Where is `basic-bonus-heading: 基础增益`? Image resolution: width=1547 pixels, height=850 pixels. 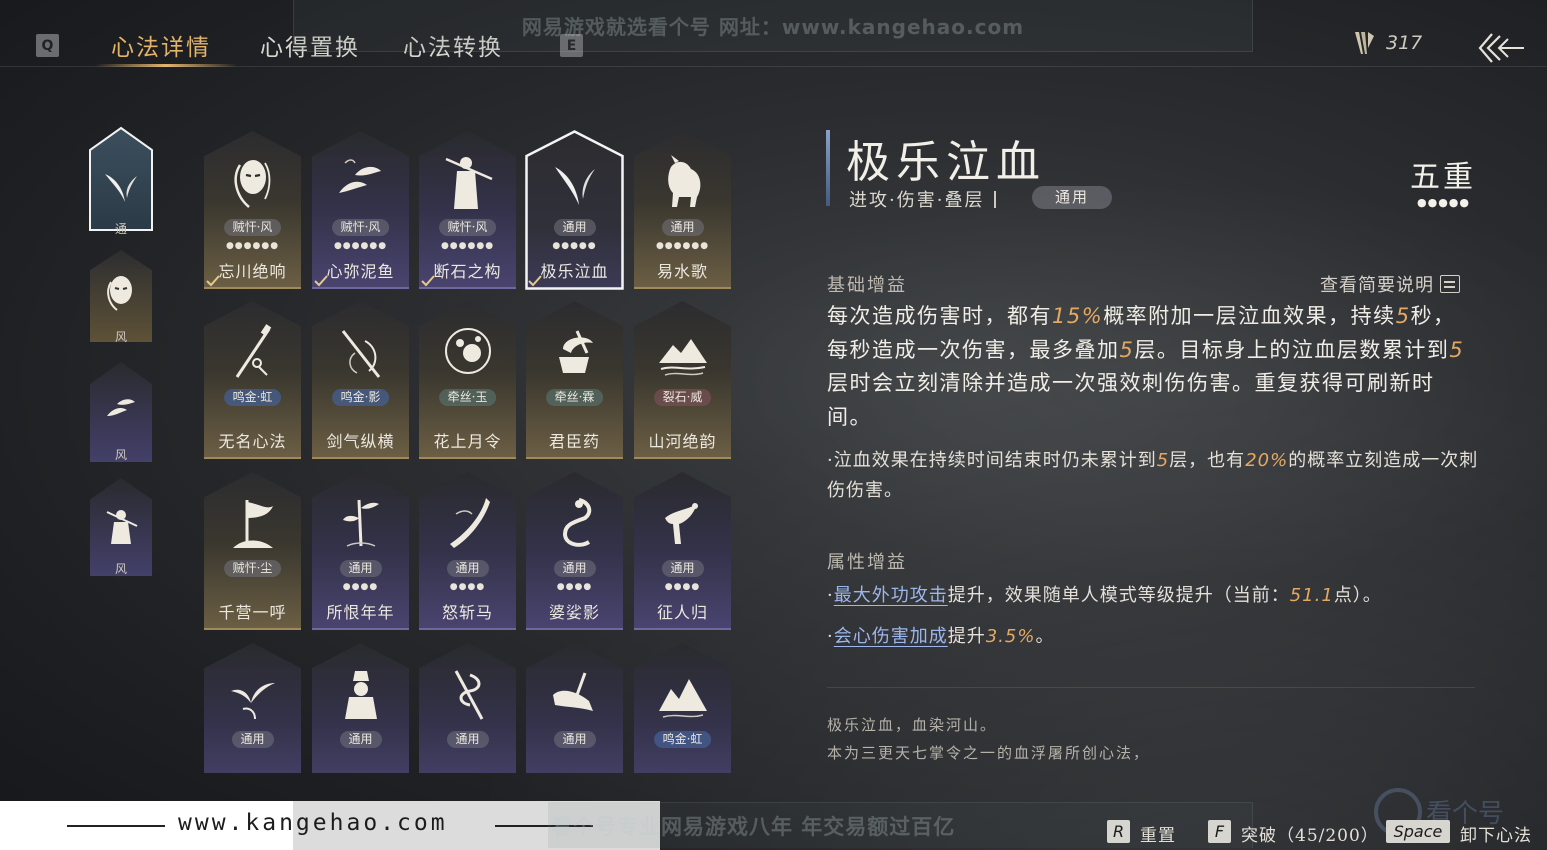 basic-bonus-heading: 基础增益 is located at coordinates (867, 285).